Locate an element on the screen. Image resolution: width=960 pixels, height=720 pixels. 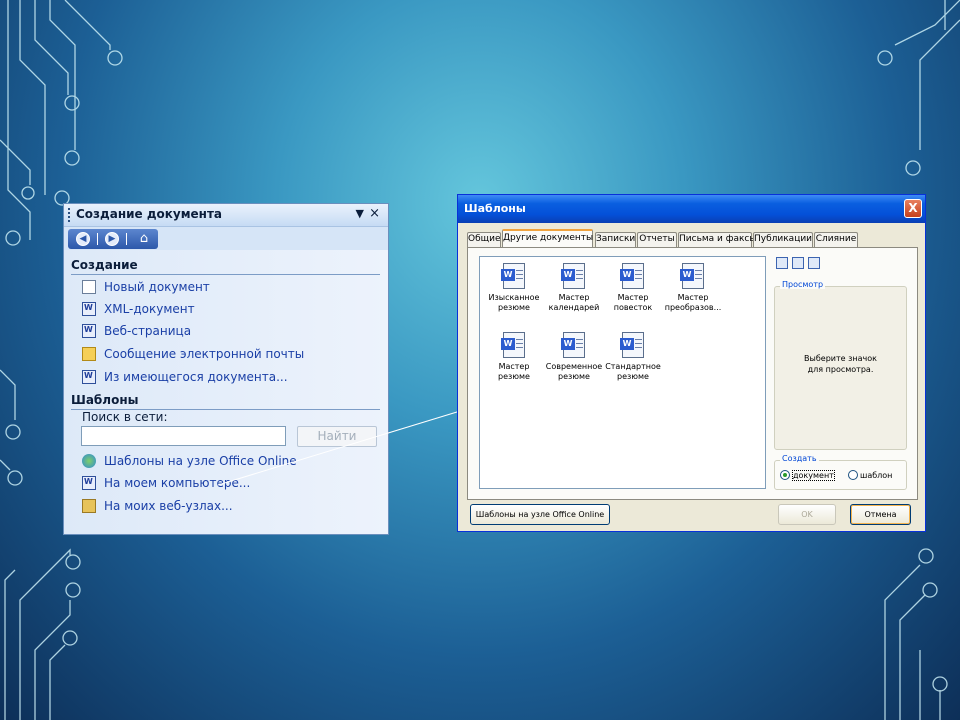
tab-publications: Публикации is located at coordinates (783, 239).